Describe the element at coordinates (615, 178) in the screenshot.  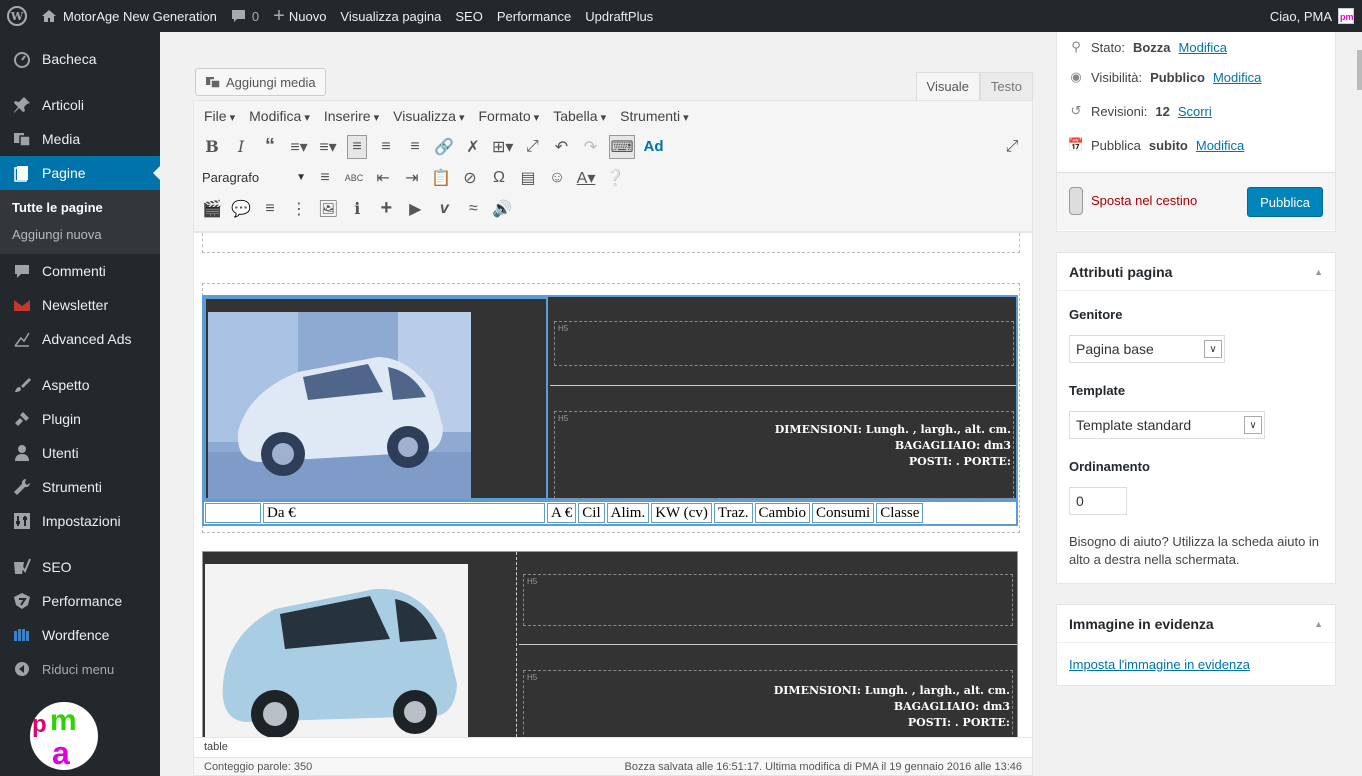
I see `help-icon: ❔` at that location.